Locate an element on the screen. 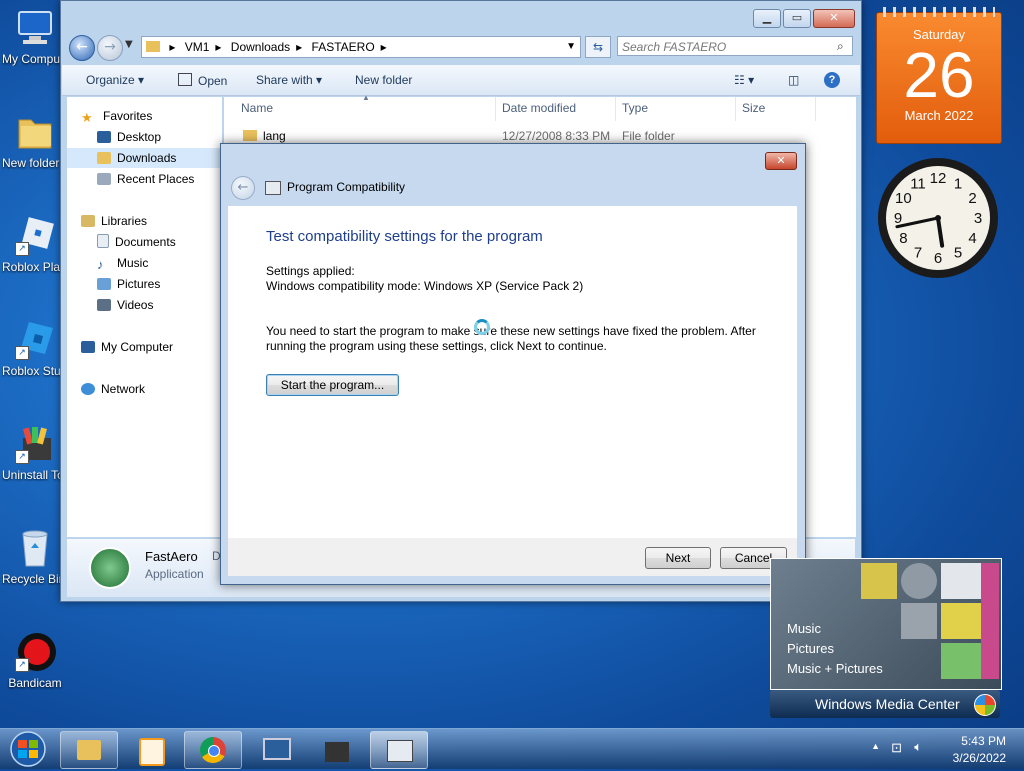 The width and height of the screenshot is (1024, 771). start-button is located at coordinates (28, 749).